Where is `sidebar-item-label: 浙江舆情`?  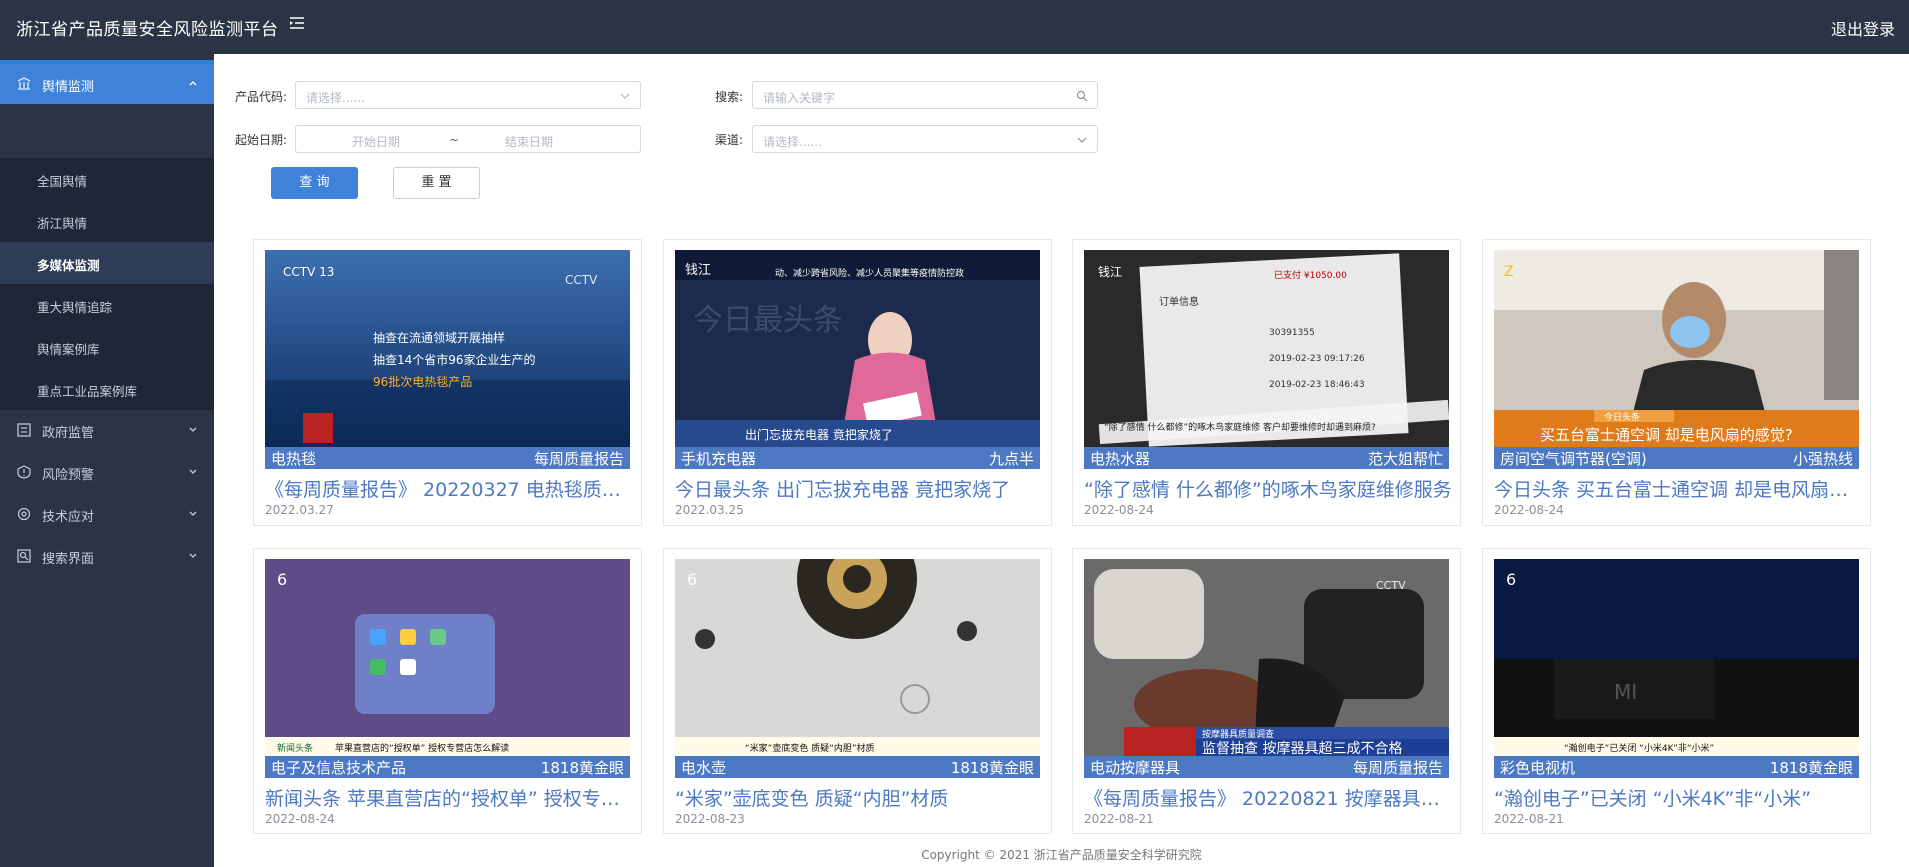 sidebar-item-label: 浙江舆情 is located at coordinates (62, 223).